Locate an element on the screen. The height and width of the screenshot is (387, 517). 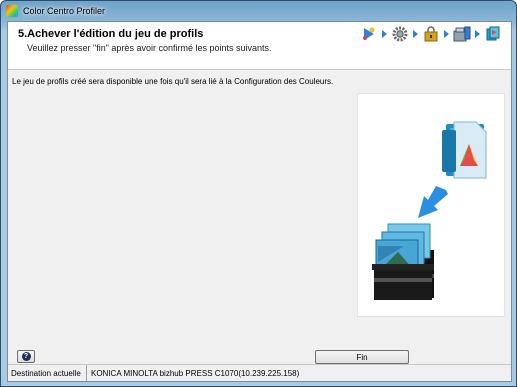
help-button: ? is located at coordinates (26, 356).